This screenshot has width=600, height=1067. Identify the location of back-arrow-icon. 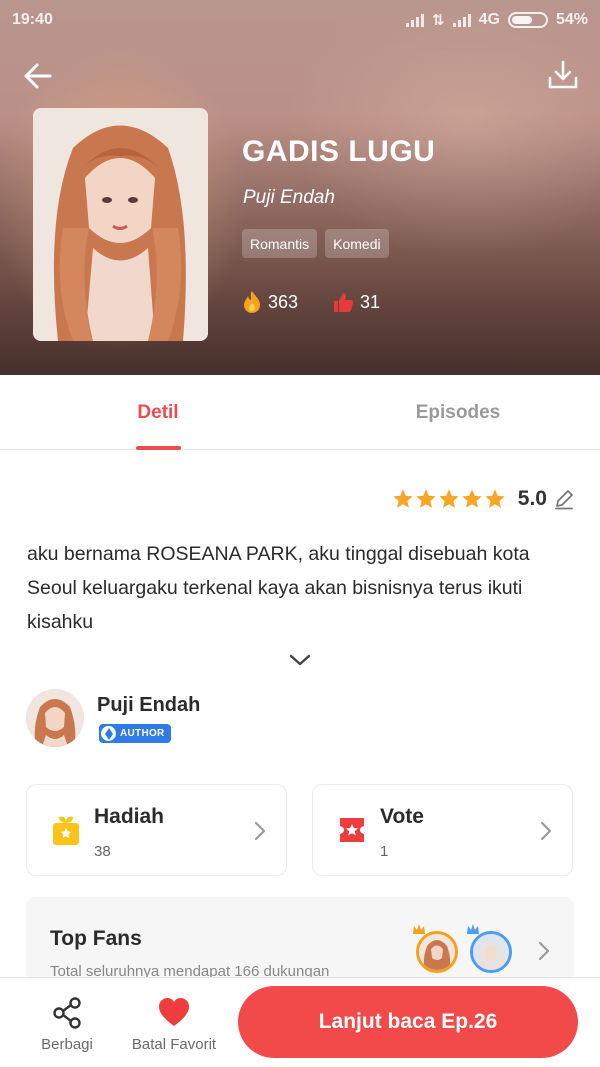
(38, 76).